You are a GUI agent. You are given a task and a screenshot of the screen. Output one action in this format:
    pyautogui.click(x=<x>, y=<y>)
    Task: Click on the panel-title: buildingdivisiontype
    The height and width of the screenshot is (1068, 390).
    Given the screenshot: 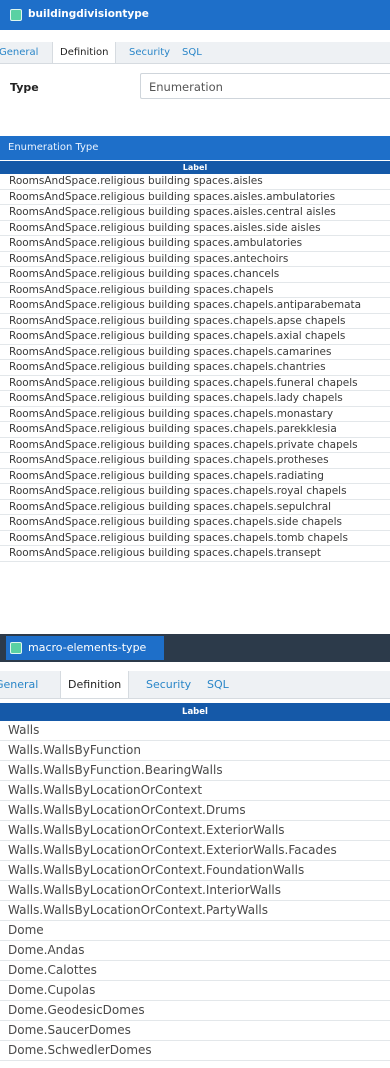 What is the action you would take?
    pyautogui.click(x=88, y=14)
    